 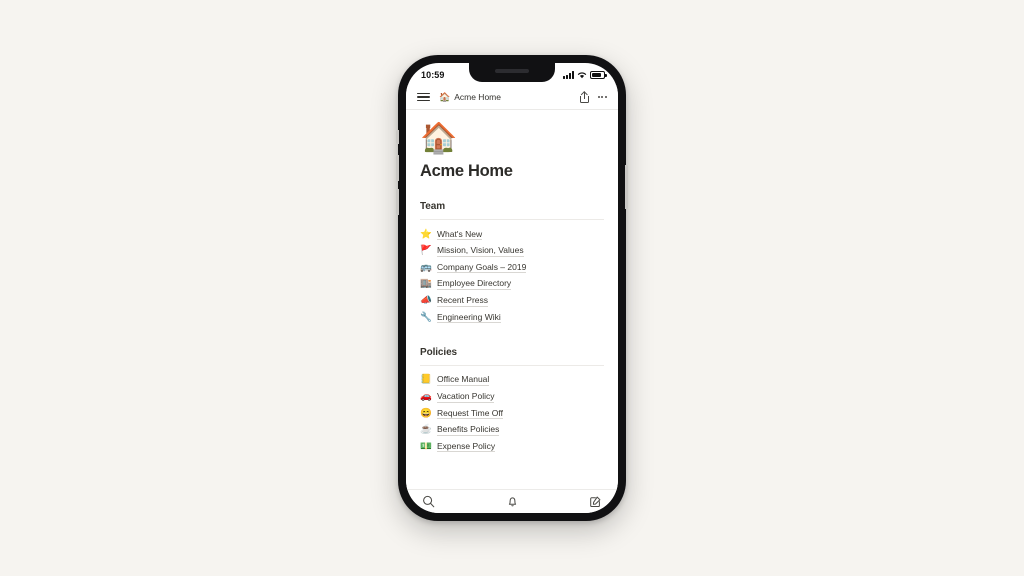 I want to click on list-item: ☕ Benefits Policies, so click(x=512, y=430).